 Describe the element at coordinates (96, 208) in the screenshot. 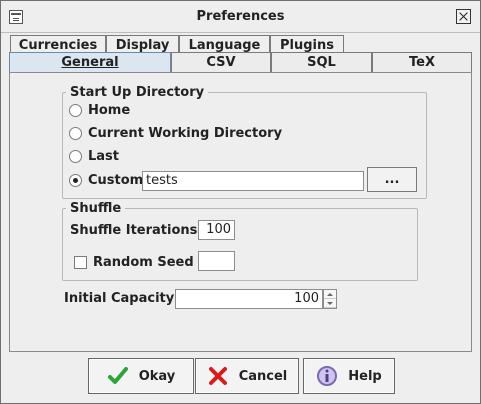

I see `shuffle-legend: Shuffle` at that location.